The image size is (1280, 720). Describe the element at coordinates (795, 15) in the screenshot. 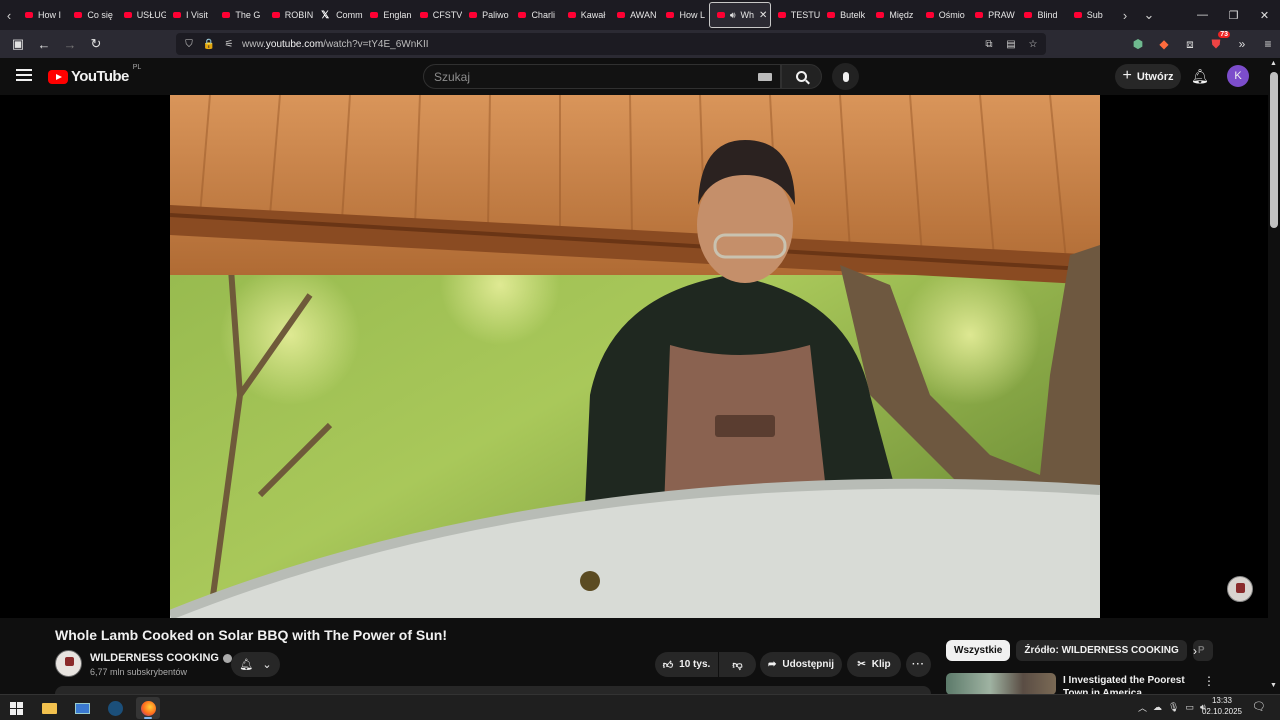

I see `browser-tab: TESTU` at that location.